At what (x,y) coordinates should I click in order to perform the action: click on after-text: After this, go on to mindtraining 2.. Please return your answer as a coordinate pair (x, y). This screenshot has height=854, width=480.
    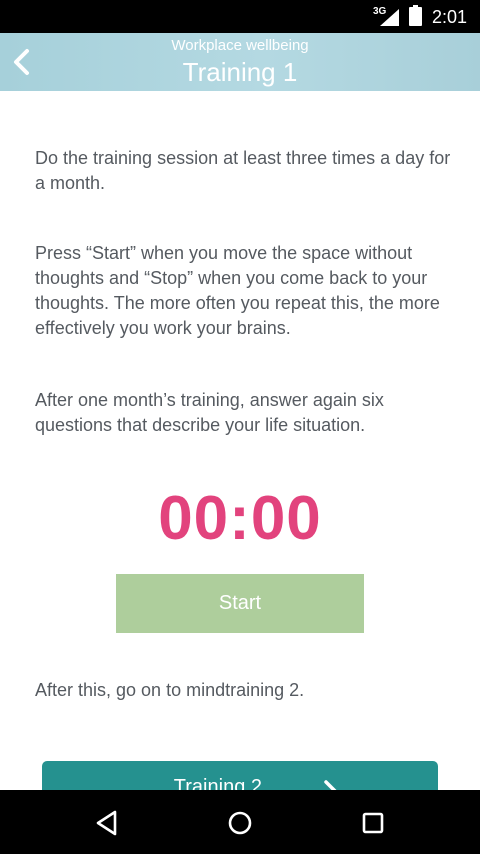
    Looking at the image, I should click on (170, 690).